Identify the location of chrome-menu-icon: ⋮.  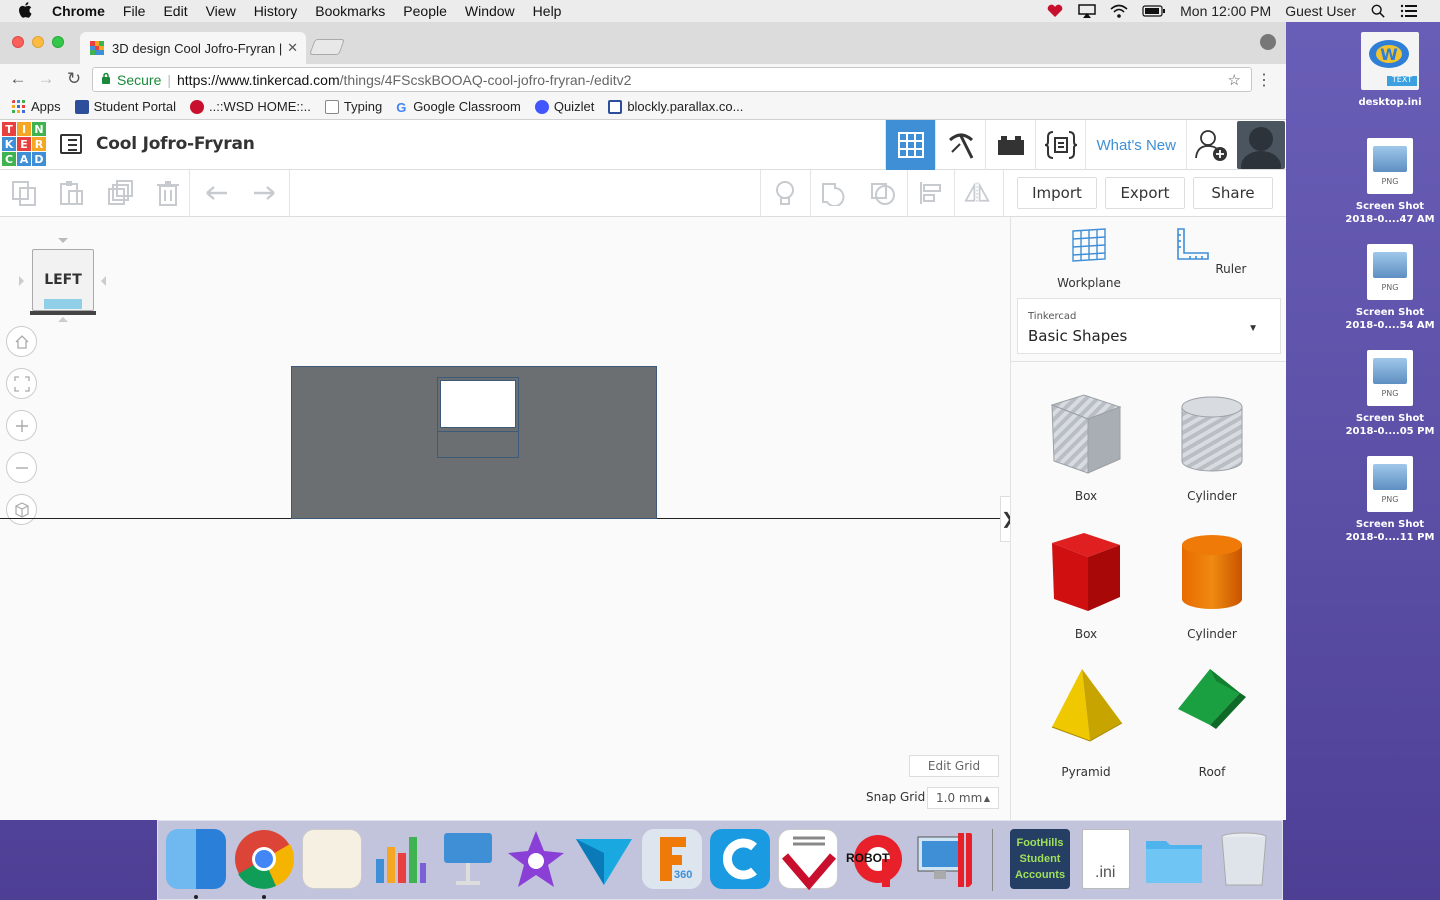
(1264, 80).